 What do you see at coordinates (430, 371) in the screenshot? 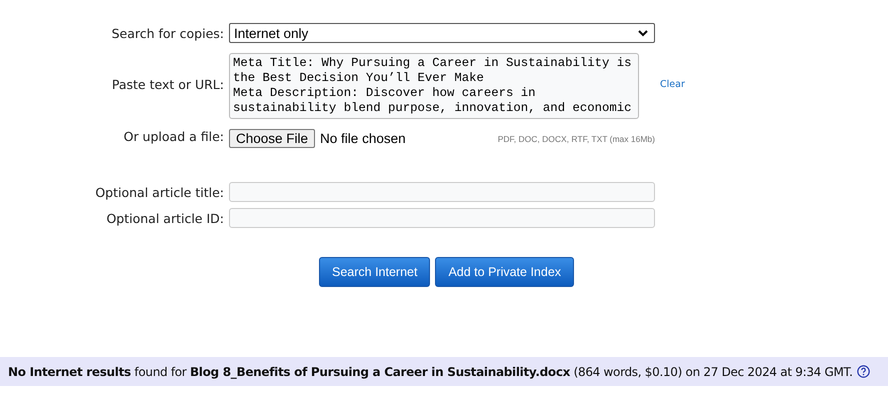
I see `status-message: No Internet results found for Blog 8_Benefits of Pursuing a Career in Sustainability.docx (864 words, $0.10) on 27 Dec 2024 at 9:34 GMT.` at bounding box center [430, 371].